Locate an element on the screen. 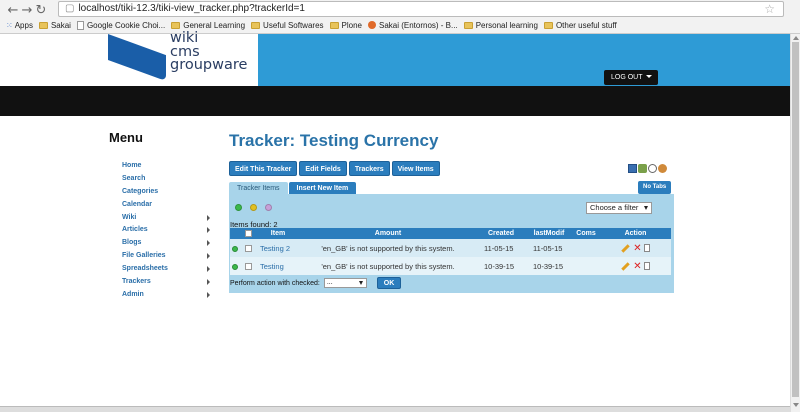  top-nav-band is located at coordinates (395, 101).